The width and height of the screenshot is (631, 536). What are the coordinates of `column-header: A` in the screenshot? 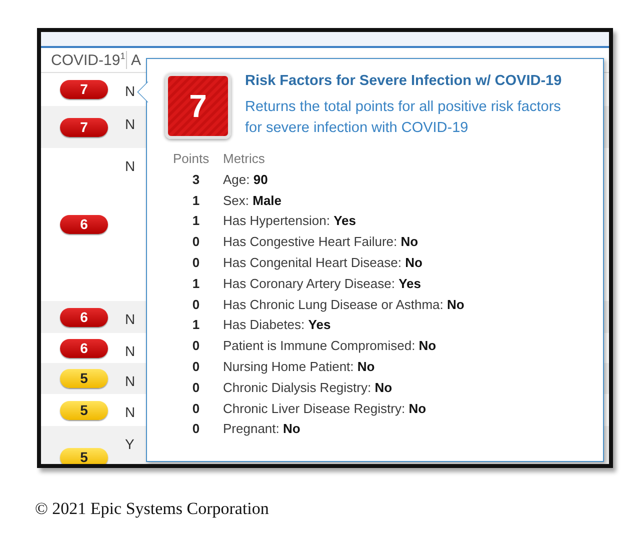 It's located at (134, 60).